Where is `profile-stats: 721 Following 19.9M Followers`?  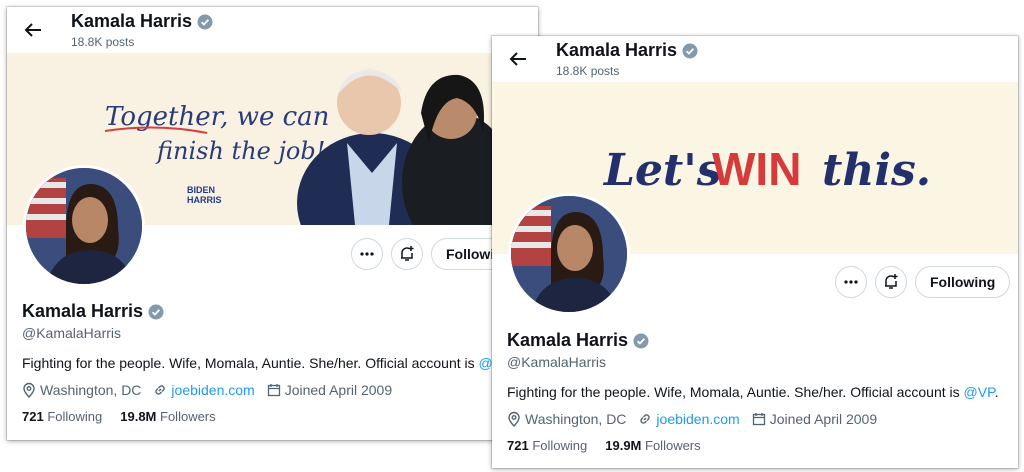
profile-stats: 721 Following 19.9M Followers is located at coordinates (753, 445).